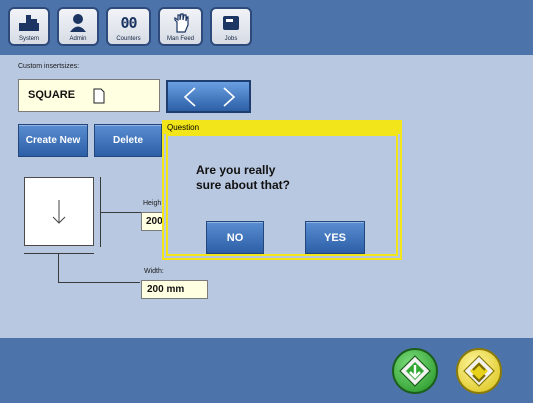  What do you see at coordinates (180, 23) in the screenshot?
I see `hand-icon` at bounding box center [180, 23].